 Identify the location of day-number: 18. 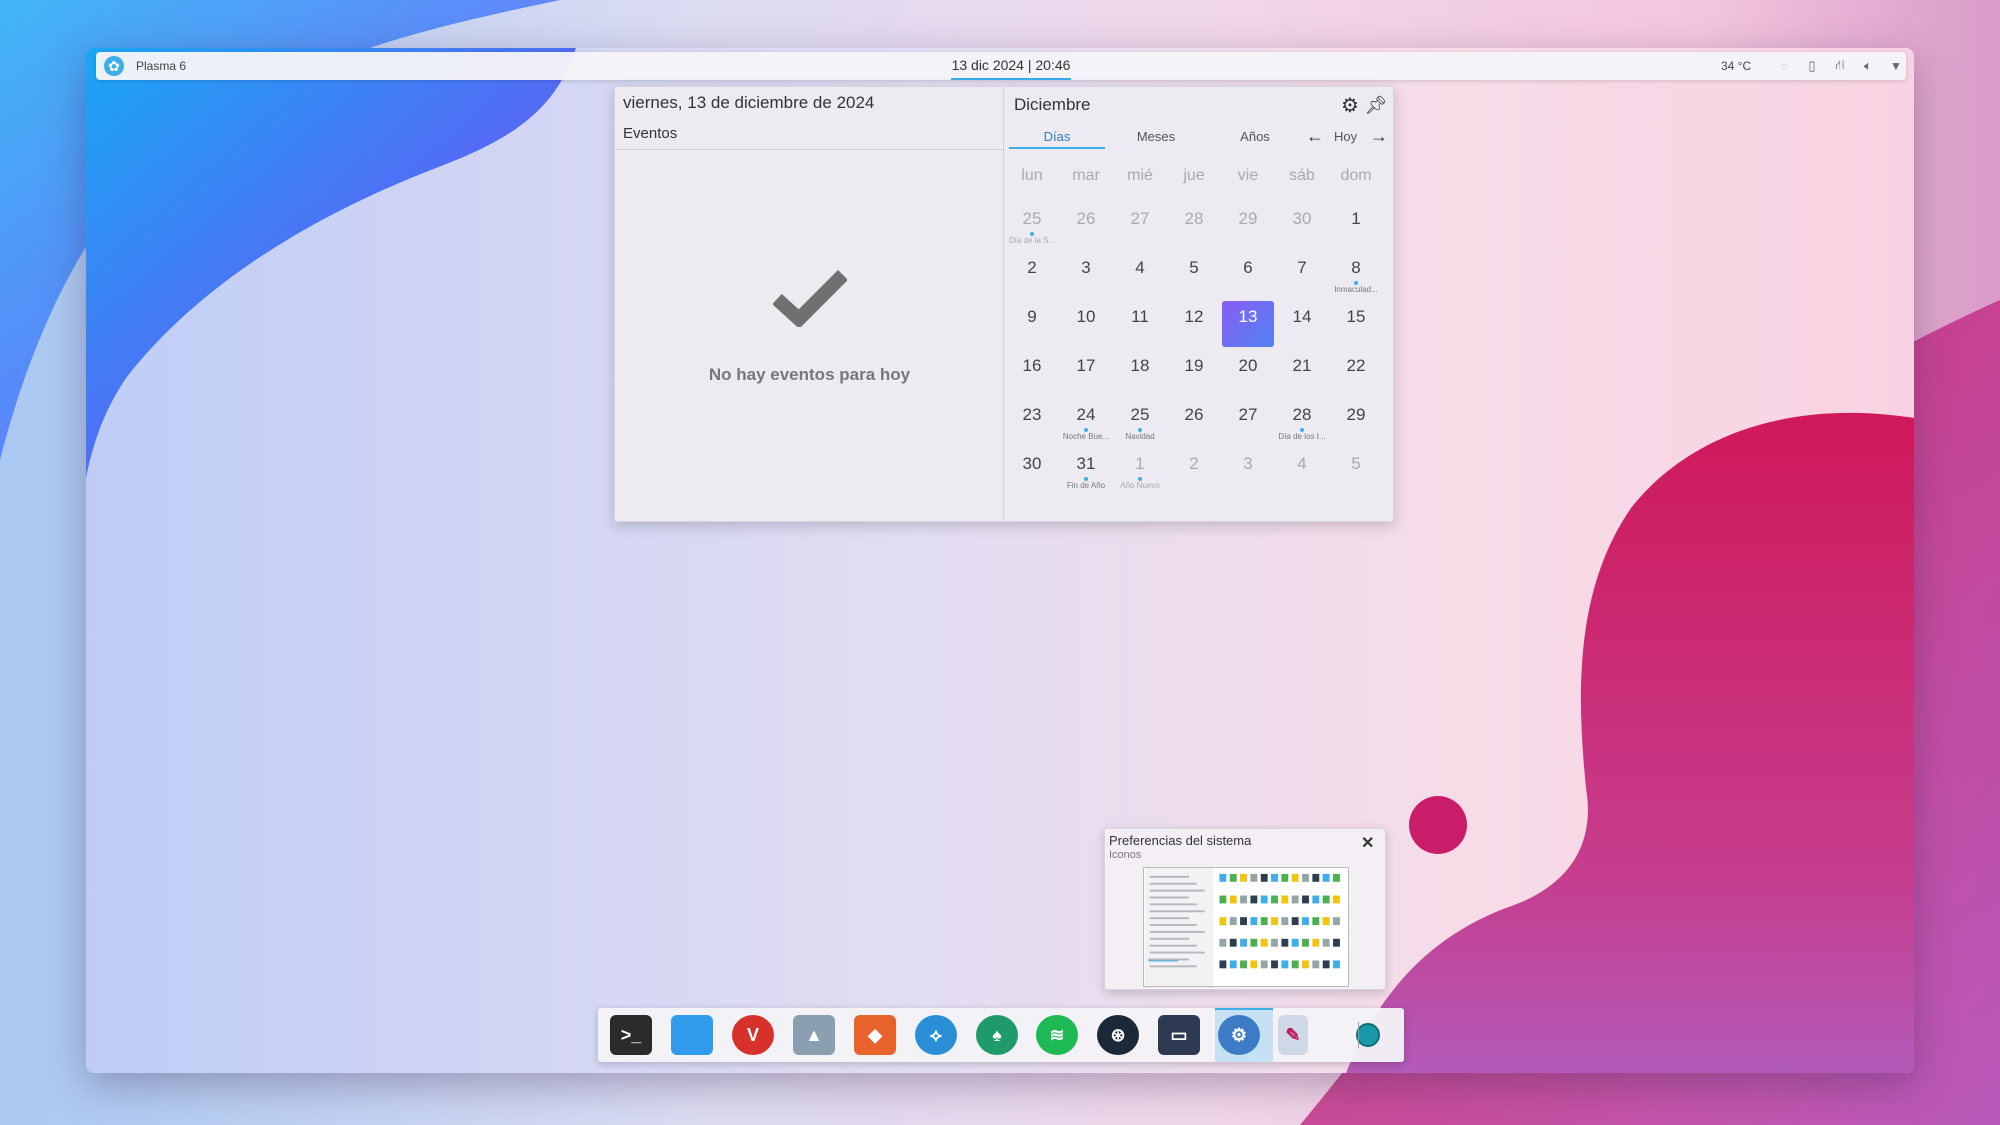
(1140, 365).